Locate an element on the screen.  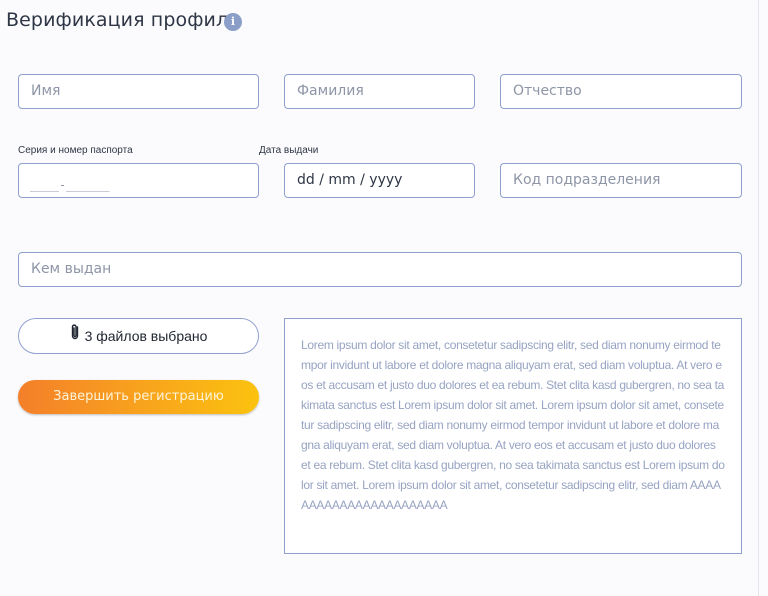
issued-by-field: Кем выдан is located at coordinates (380, 269).